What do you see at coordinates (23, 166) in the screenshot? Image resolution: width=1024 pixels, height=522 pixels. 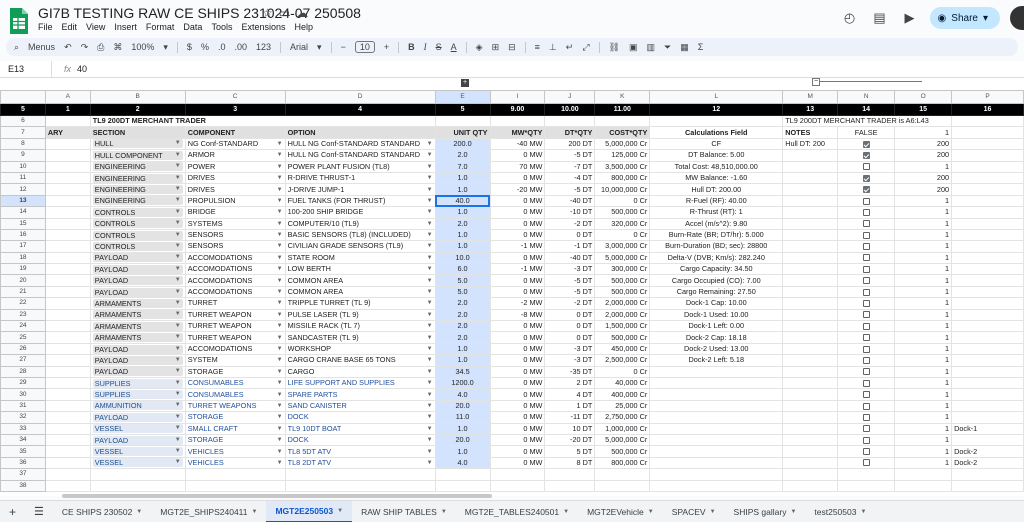 I see `row-header: 10` at bounding box center [23, 166].